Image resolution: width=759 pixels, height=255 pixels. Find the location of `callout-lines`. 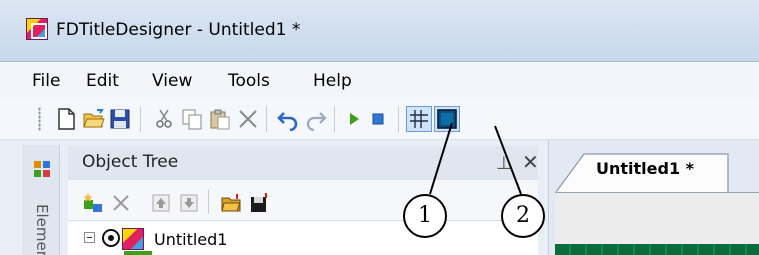

callout-lines is located at coordinates (475, 158).